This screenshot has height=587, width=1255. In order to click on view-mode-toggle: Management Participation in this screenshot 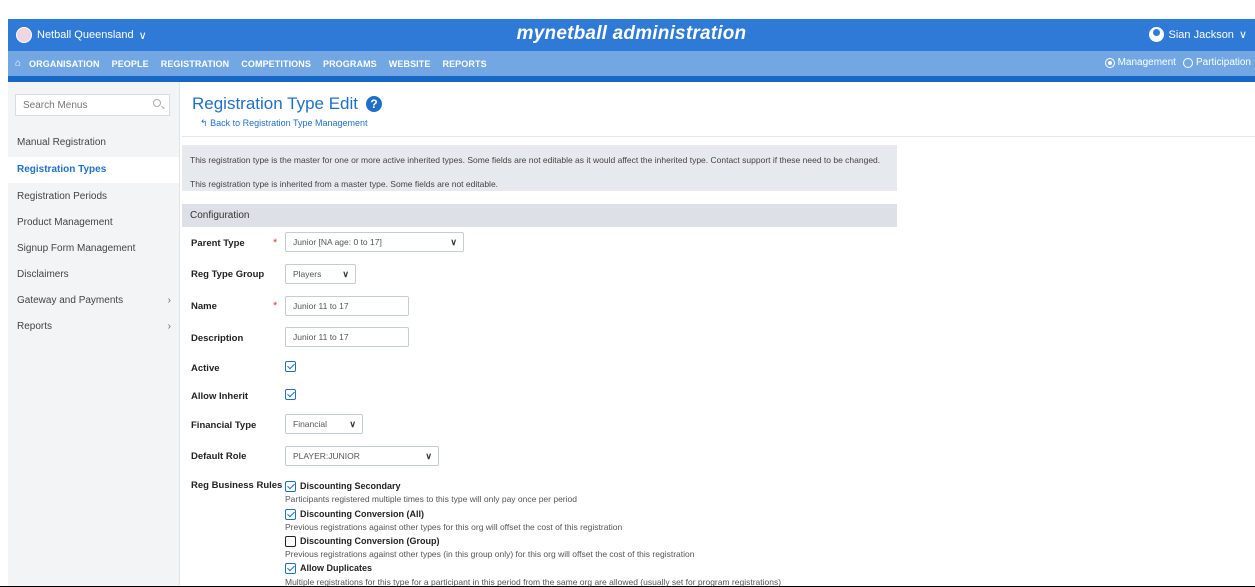, I will do `click(1177, 62)`.